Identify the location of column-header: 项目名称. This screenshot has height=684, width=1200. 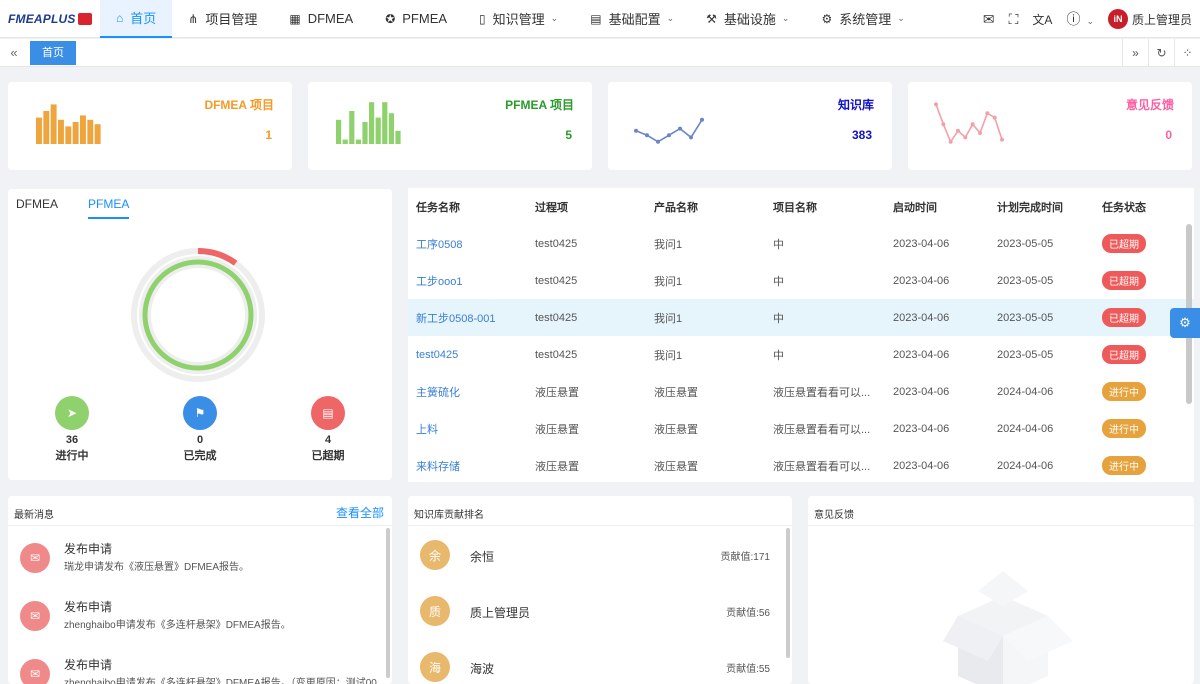
(795, 207).